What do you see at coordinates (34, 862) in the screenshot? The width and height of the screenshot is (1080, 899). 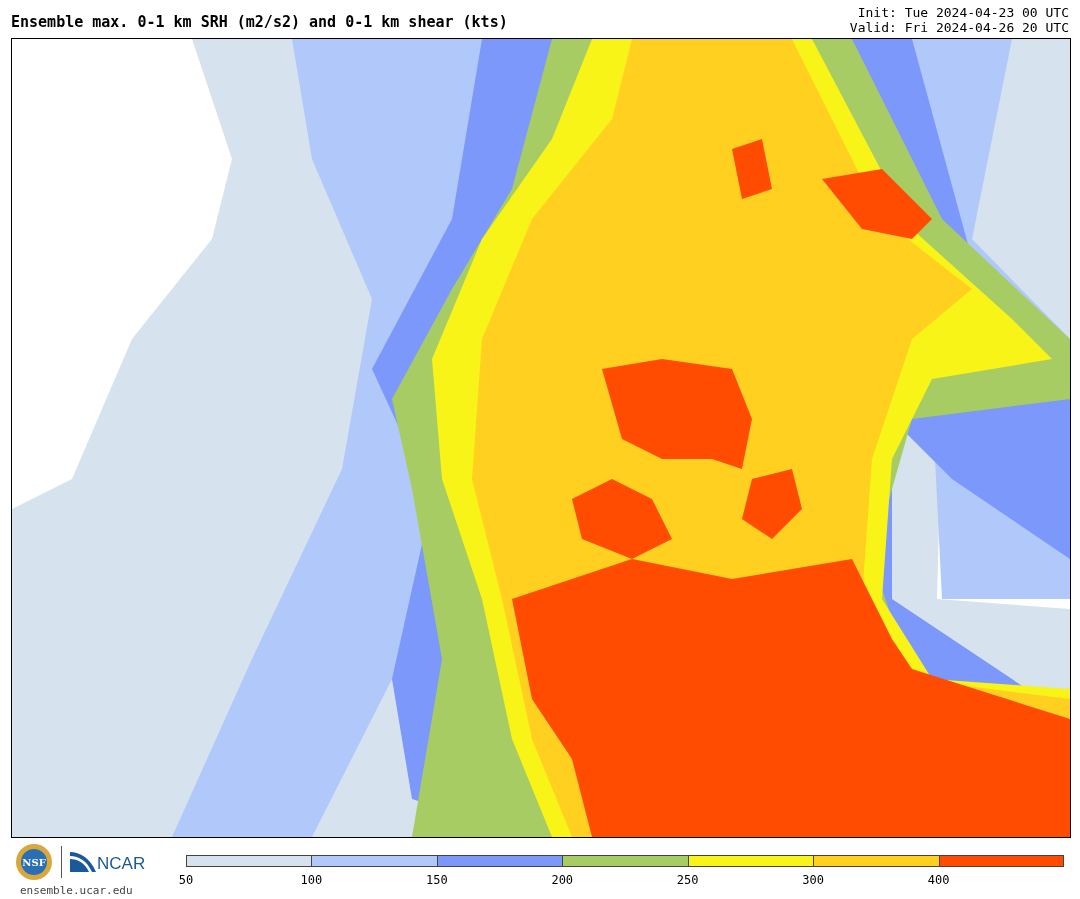 I see `nsf-logo: NSF` at bounding box center [34, 862].